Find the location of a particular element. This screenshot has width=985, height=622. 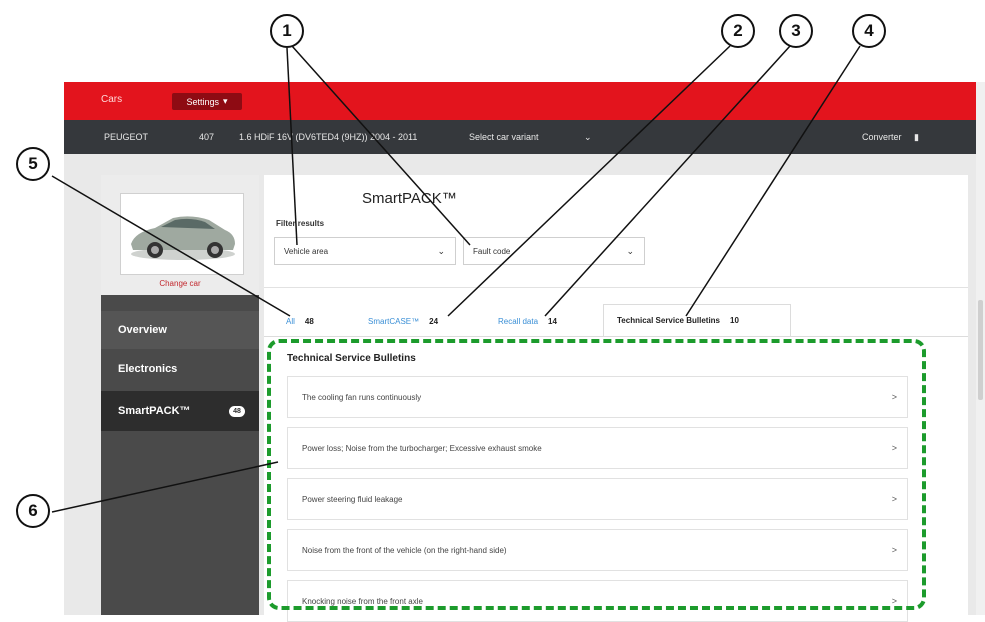

settings-button: Settings ▾ is located at coordinates (207, 101).